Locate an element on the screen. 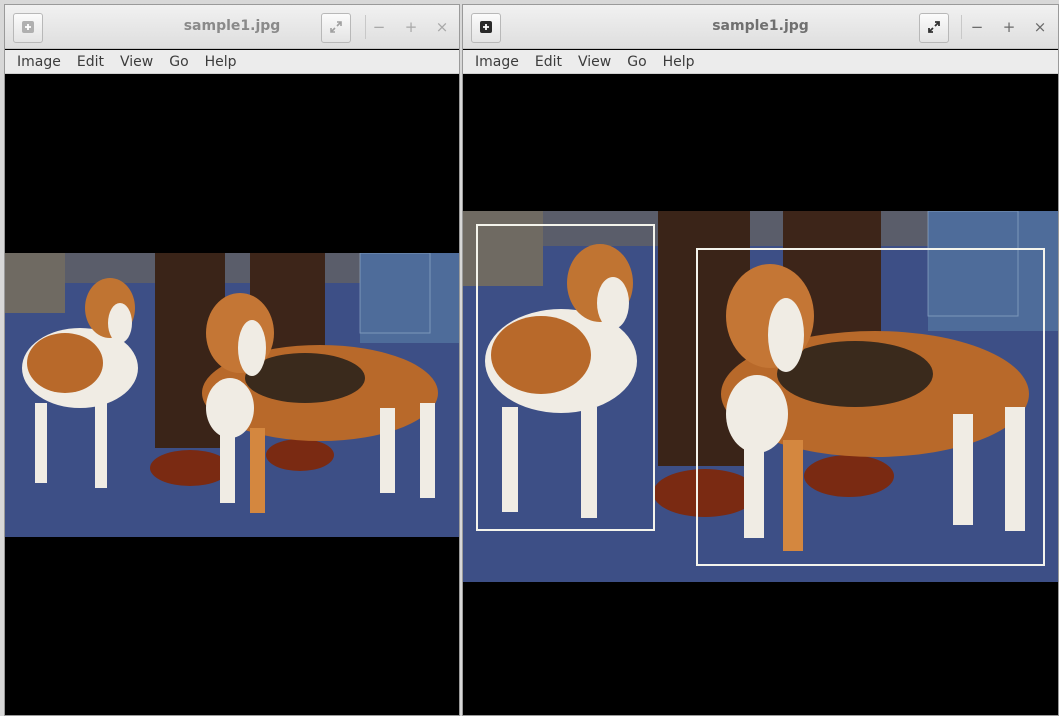 The image size is (1059, 716). window-title: sample1.jpg is located at coordinates (232, 26).